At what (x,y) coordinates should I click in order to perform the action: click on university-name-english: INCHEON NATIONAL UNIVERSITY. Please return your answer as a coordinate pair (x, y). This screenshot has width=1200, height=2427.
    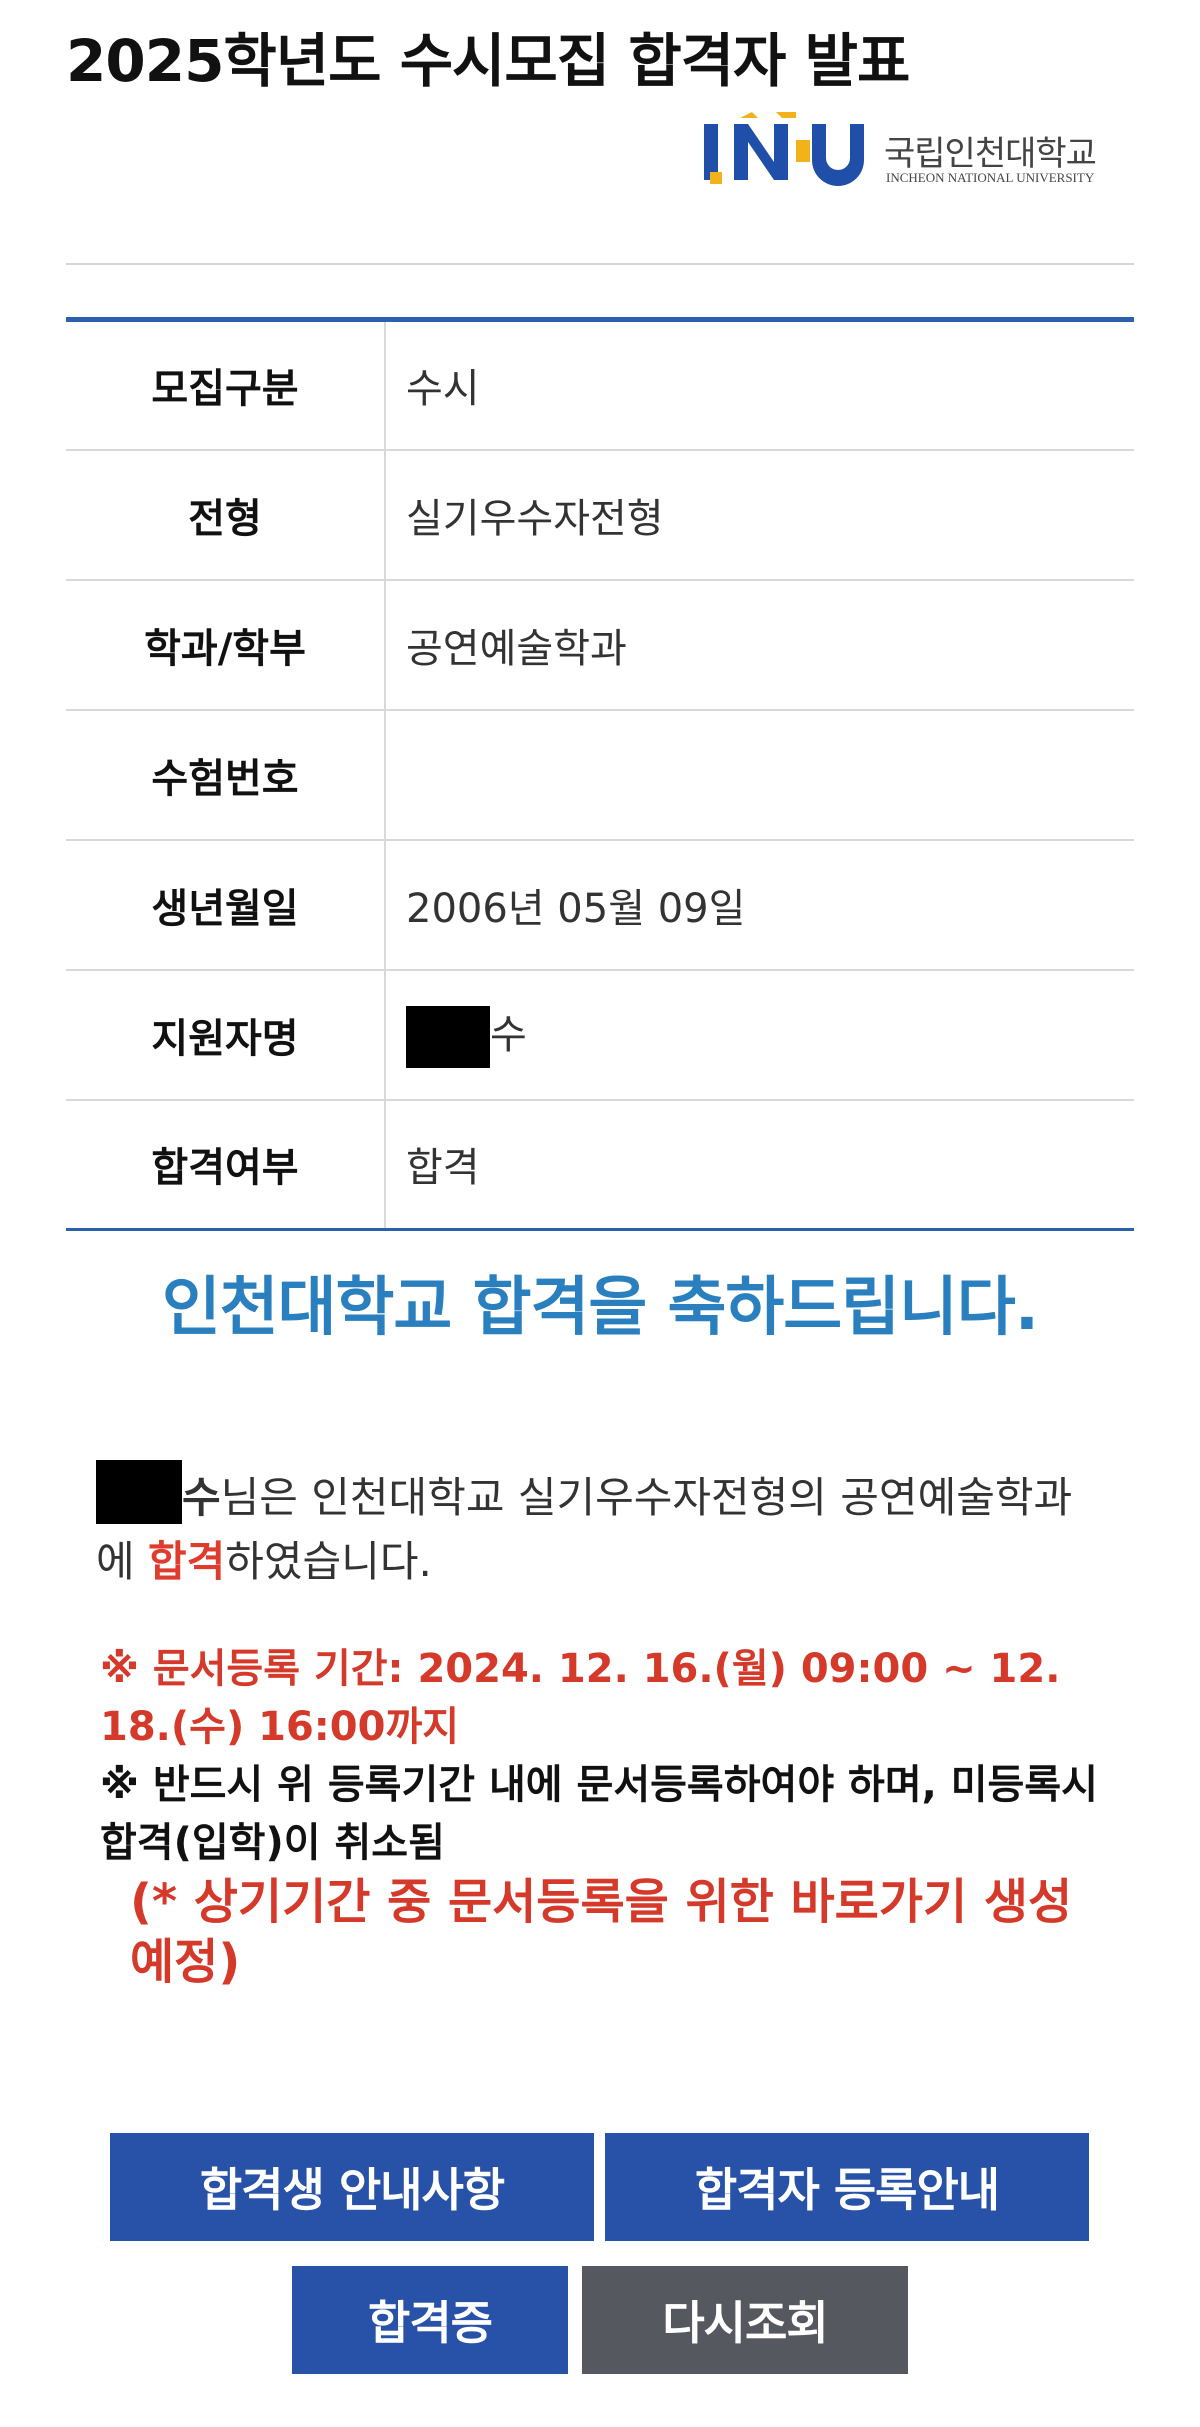
    Looking at the image, I should click on (990, 177).